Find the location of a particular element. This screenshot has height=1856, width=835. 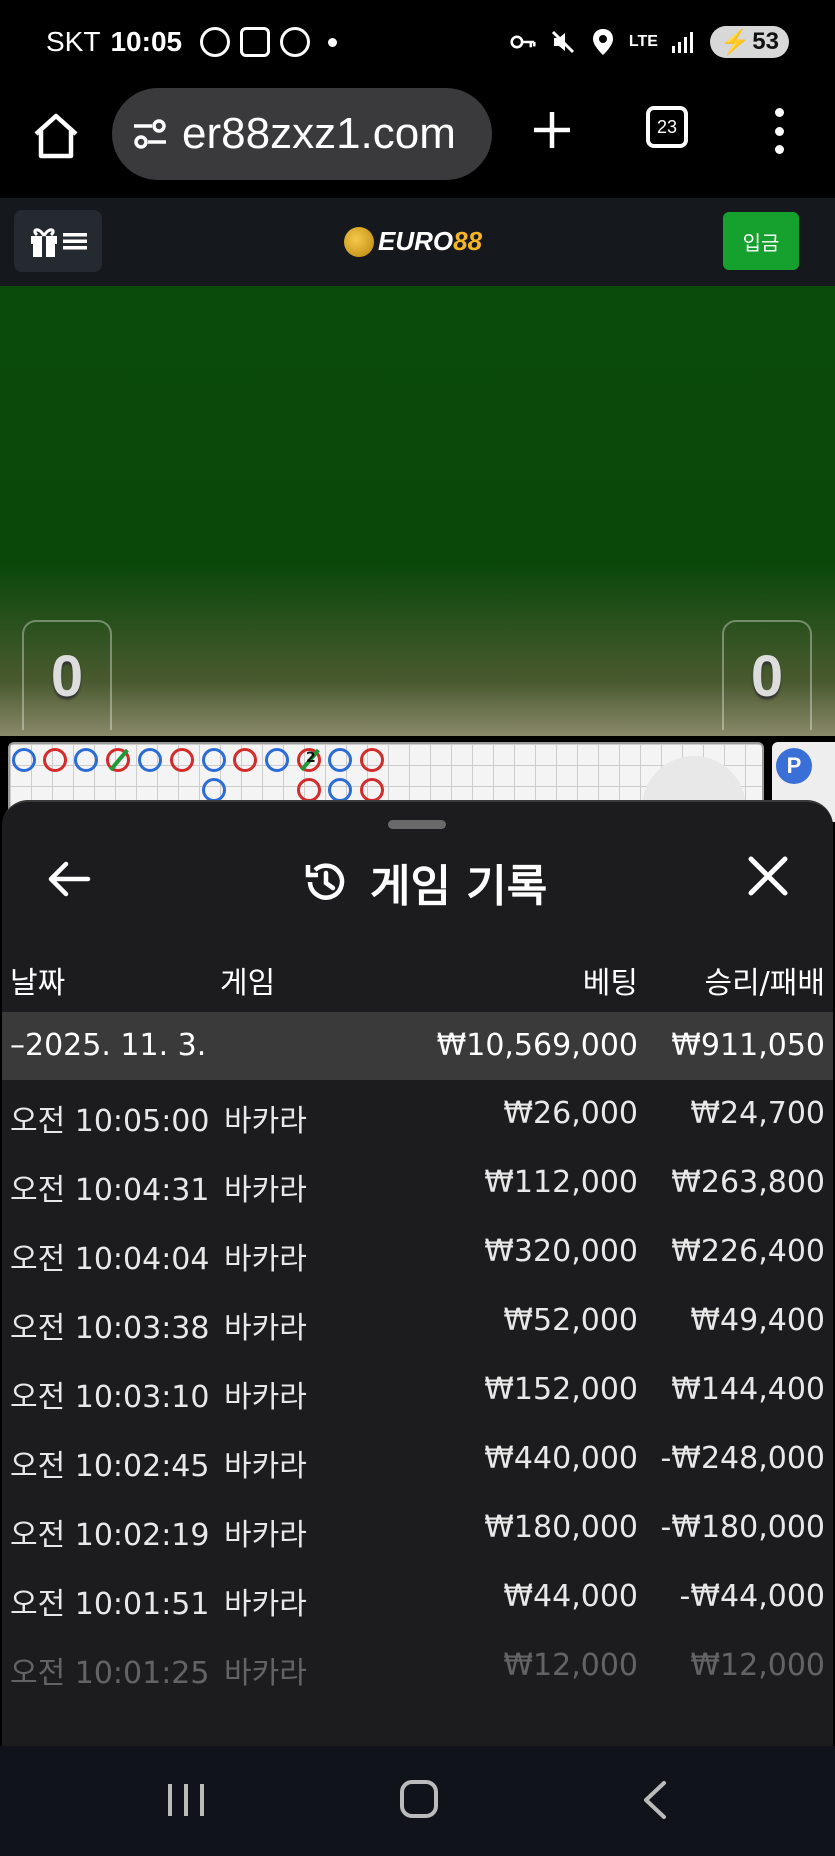

battery-indicator: ⚡ 53 is located at coordinates (749, 42).